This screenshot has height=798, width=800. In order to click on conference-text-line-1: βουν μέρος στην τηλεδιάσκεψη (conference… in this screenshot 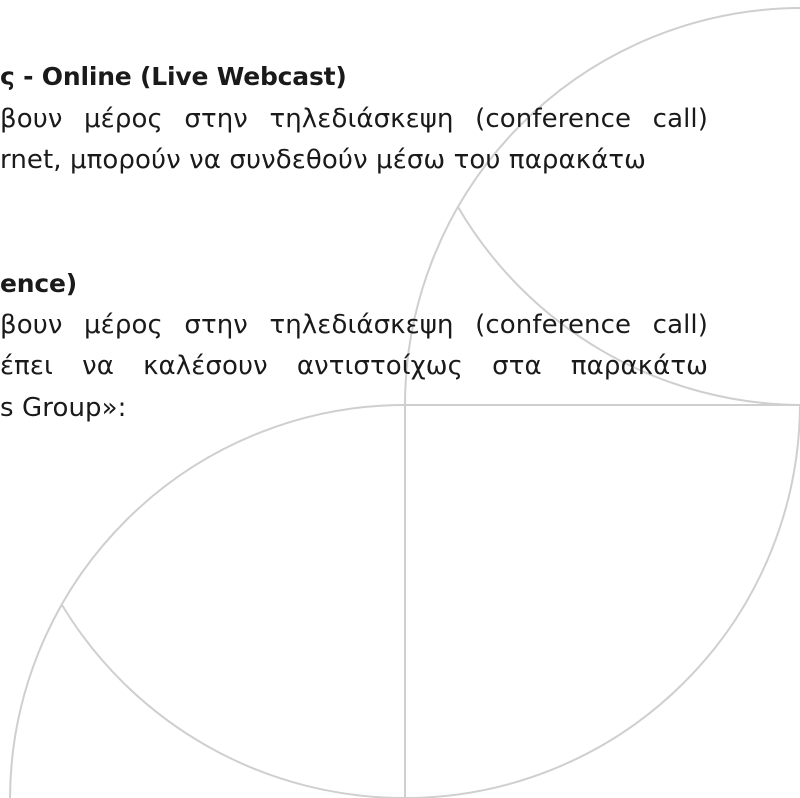, I will do `click(354, 325)`.